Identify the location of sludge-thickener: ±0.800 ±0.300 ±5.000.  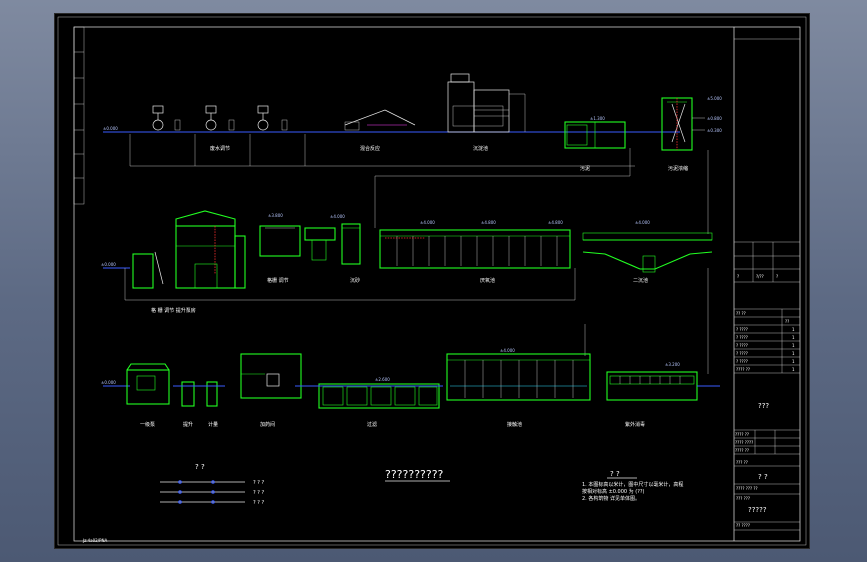
(691, 123).